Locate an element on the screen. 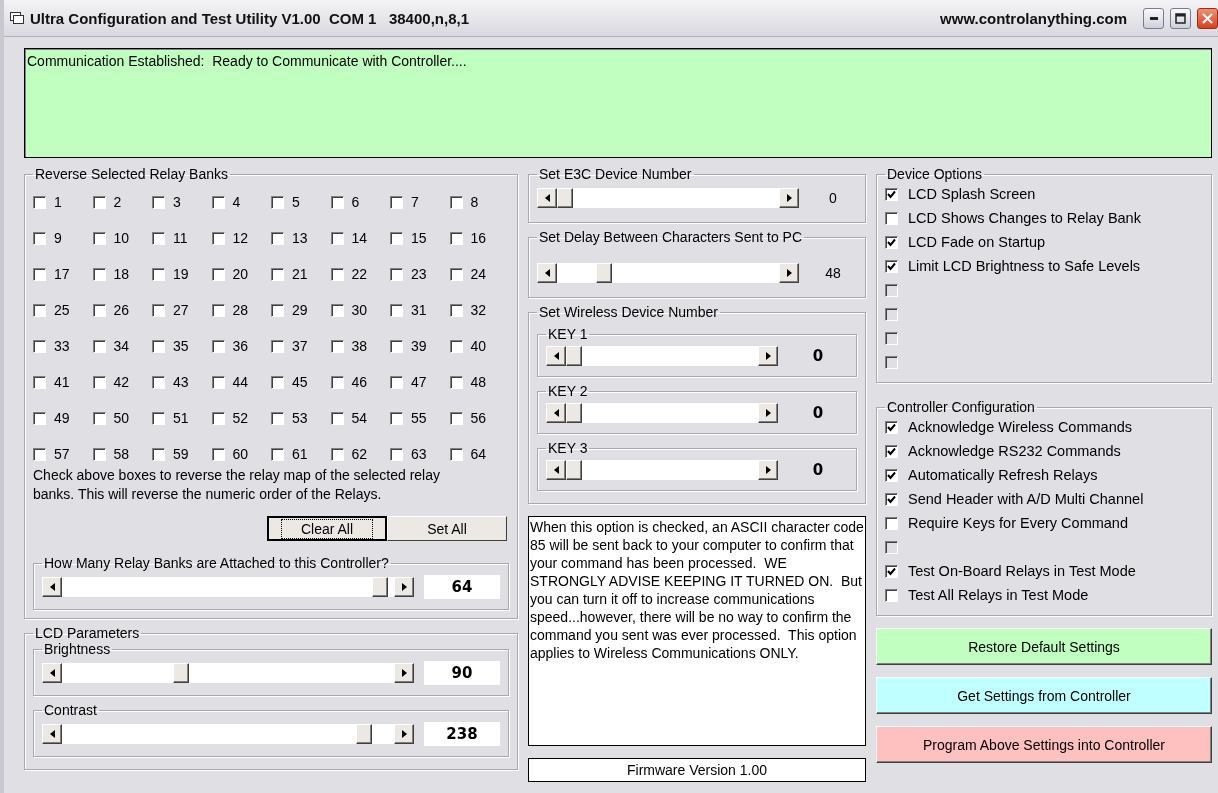  action-button: Program Above Settings into Controller is located at coordinates (1044, 744).